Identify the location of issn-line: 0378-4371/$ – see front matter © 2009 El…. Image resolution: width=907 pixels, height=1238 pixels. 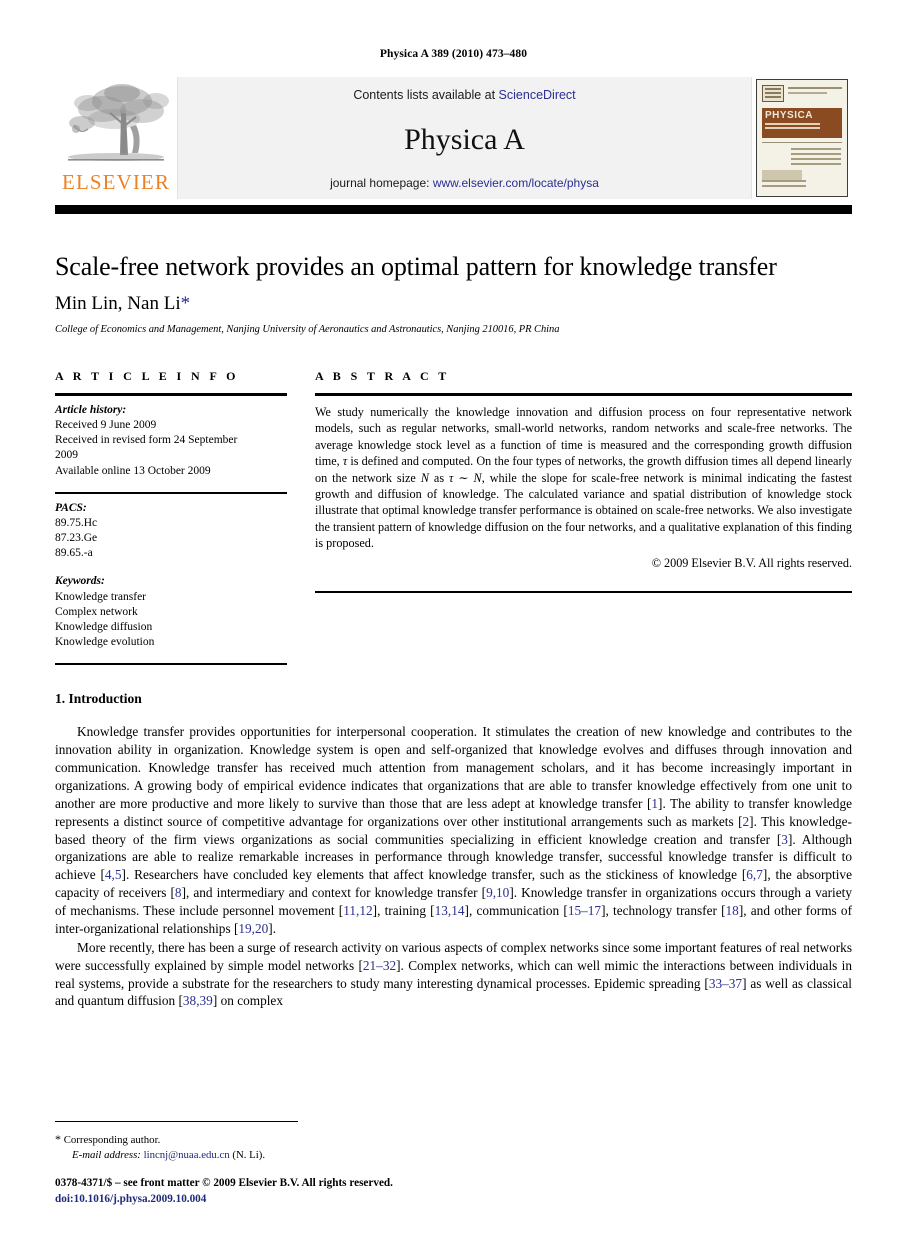
(224, 1183).